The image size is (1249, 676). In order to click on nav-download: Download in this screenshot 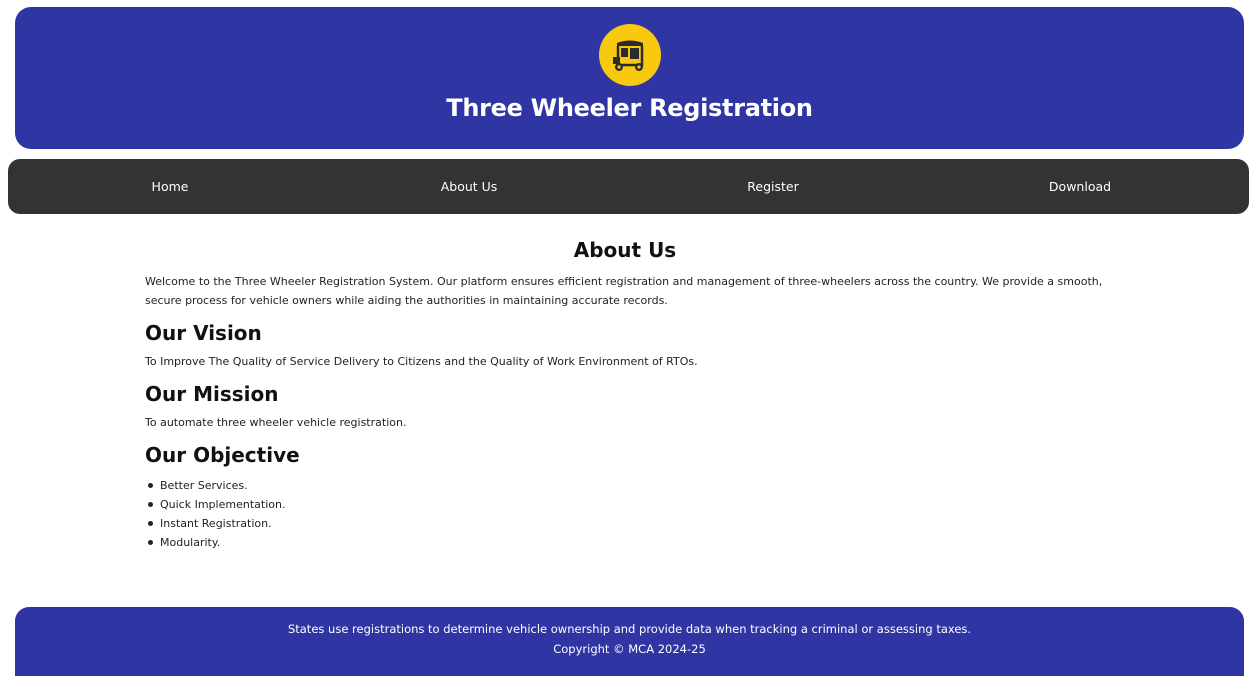, I will do `click(1080, 186)`.